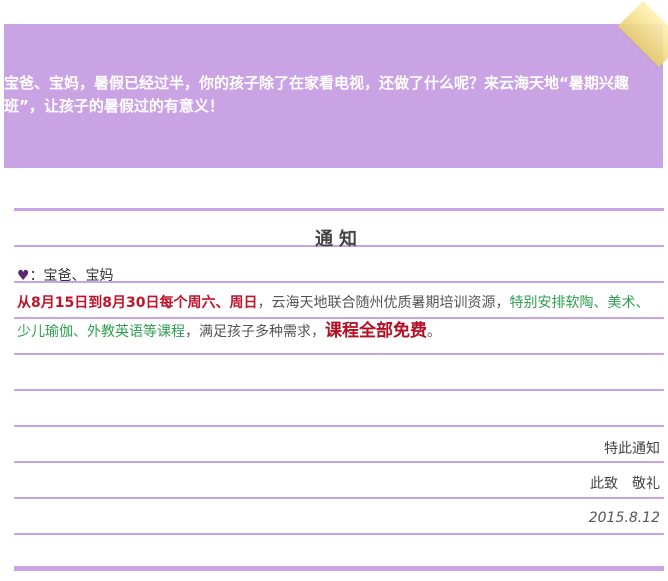 The height and width of the screenshot is (581, 668). What do you see at coordinates (625, 484) in the screenshot?
I see `sign-off-regards: 此致 敬礼` at bounding box center [625, 484].